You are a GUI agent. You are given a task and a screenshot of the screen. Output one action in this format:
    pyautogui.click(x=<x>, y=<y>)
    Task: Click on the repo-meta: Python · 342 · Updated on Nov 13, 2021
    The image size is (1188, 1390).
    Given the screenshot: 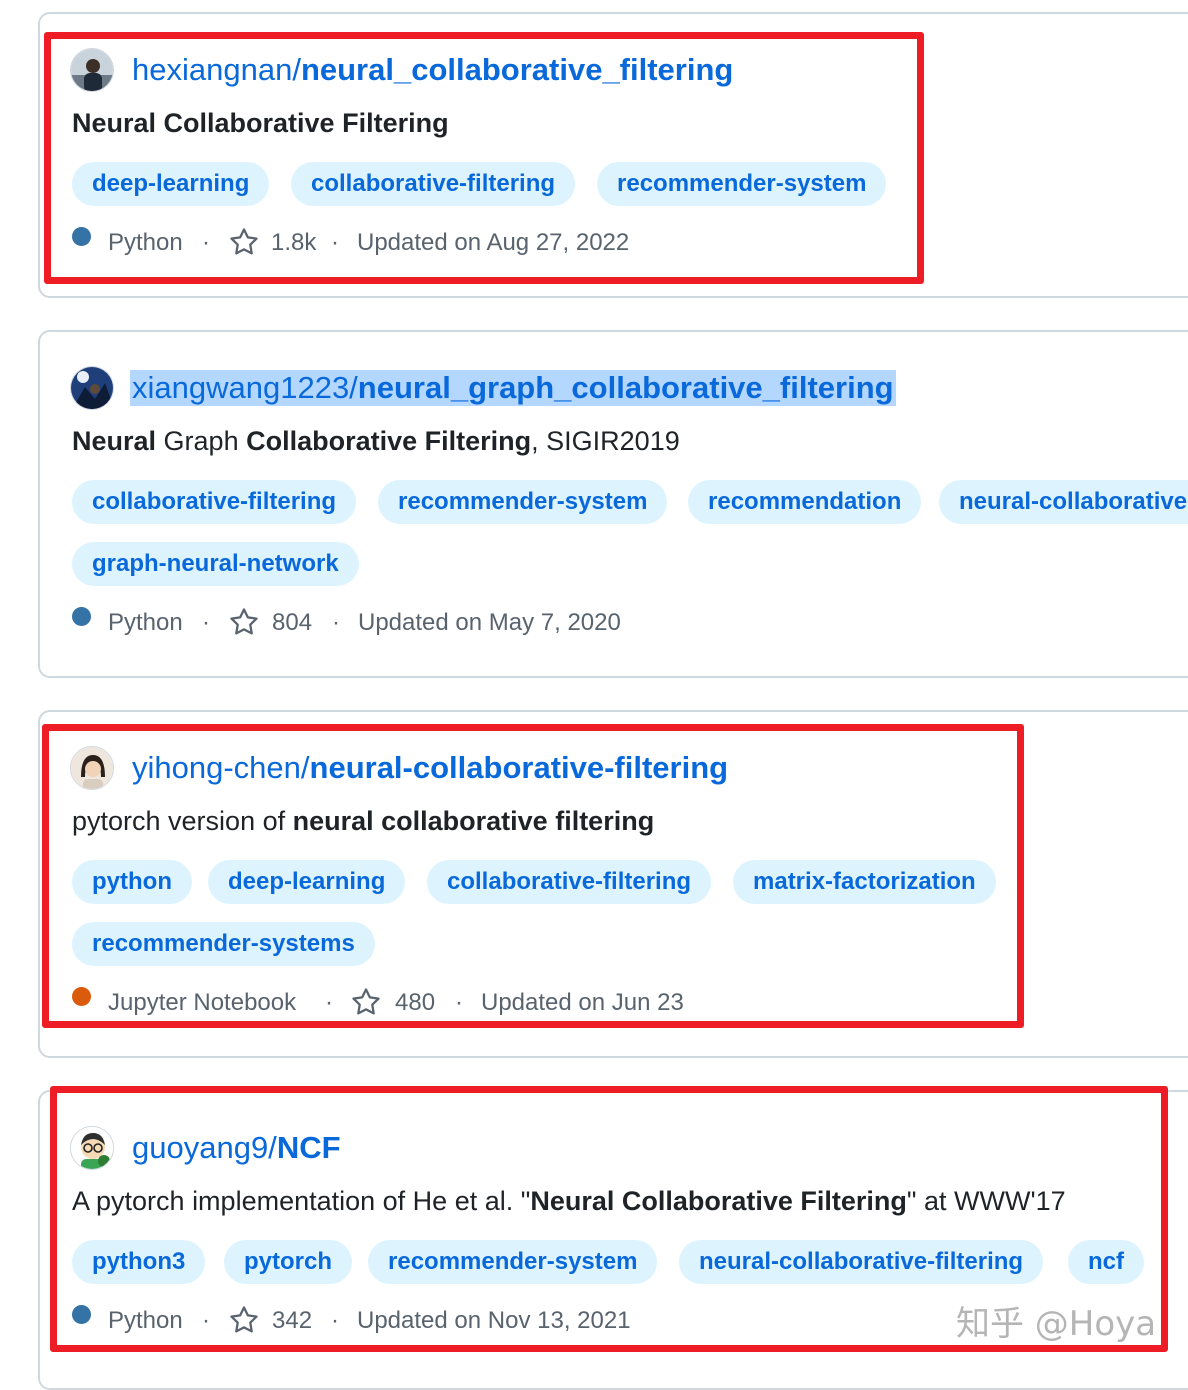 What is the action you would take?
    pyautogui.click(x=382, y=1321)
    